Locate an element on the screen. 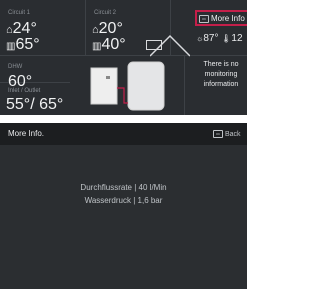 This screenshot has height=289, width=320. dhw-label: DHW is located at coordinates (15, 67).